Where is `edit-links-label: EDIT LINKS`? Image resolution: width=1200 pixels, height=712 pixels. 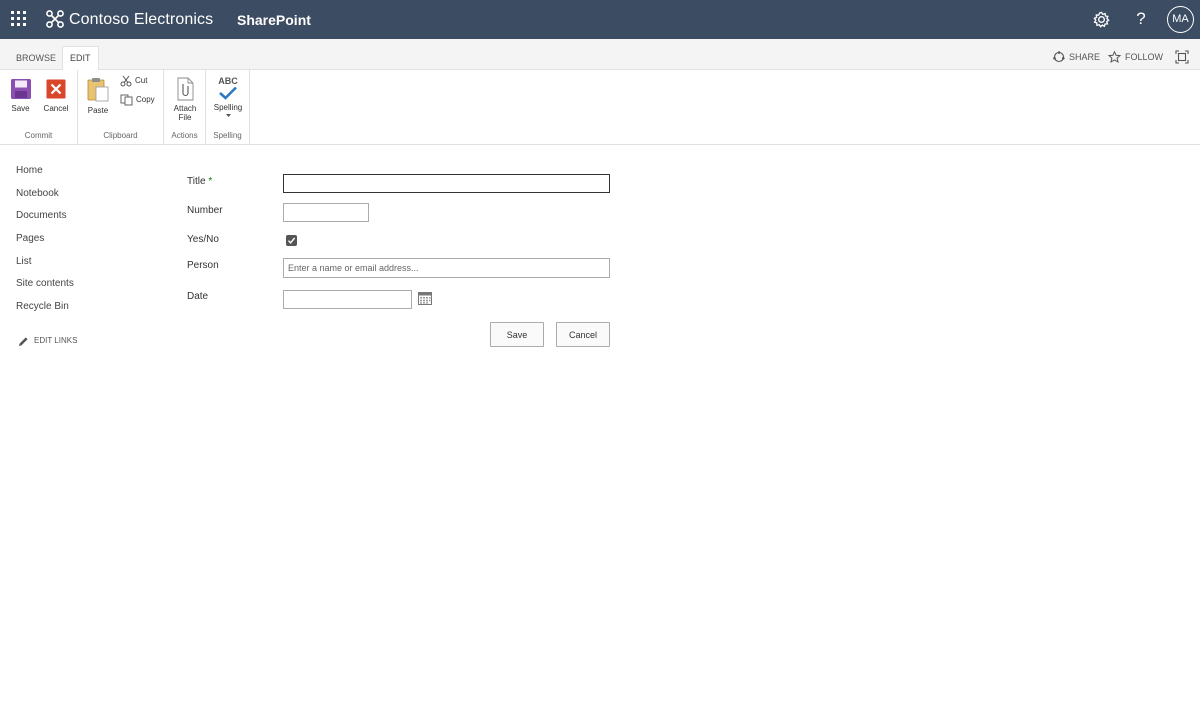
edit-links-label: EDIT LINKS is located at coordinates (56, 340).